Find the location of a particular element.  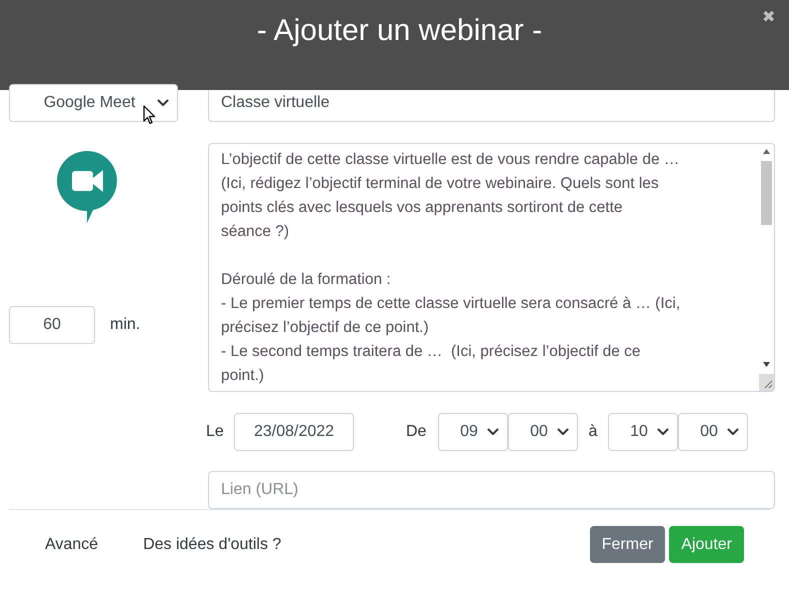

duration-unit: min. is located at coordinates (125, 325).